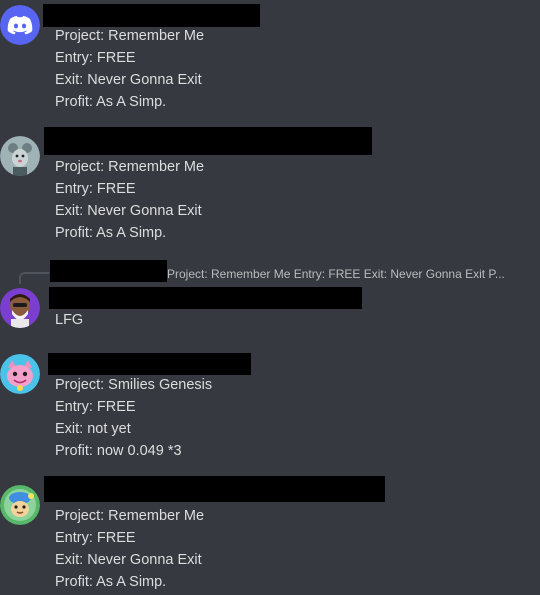 This screenshot has width=540, height=595. I want to click on mouse-character-avatar-icon, so click(20, 156).